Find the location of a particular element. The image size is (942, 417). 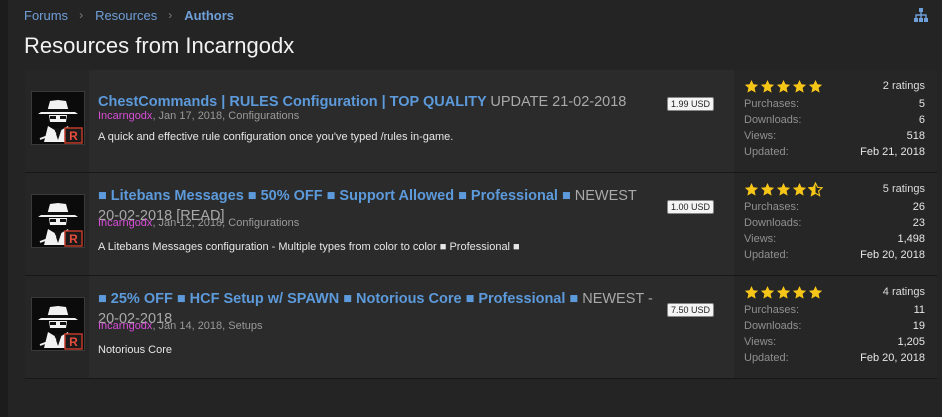

stat-value: 6 is located at coordinates (921, 120).